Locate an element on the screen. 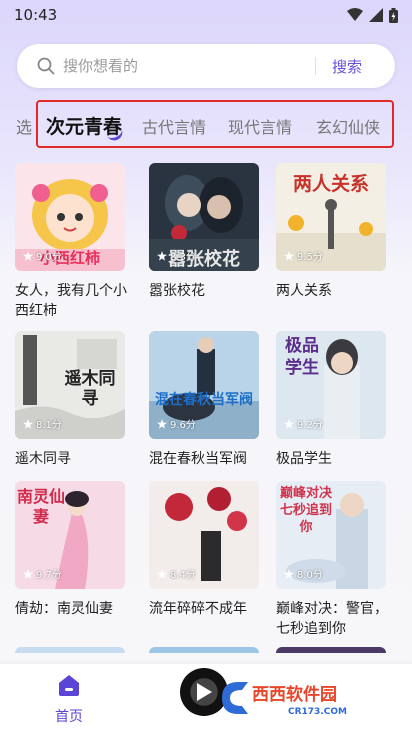 The width and height of the screenshot is (412, 732). rating-badge: 9.0分 is located at coordinates (42, 255).